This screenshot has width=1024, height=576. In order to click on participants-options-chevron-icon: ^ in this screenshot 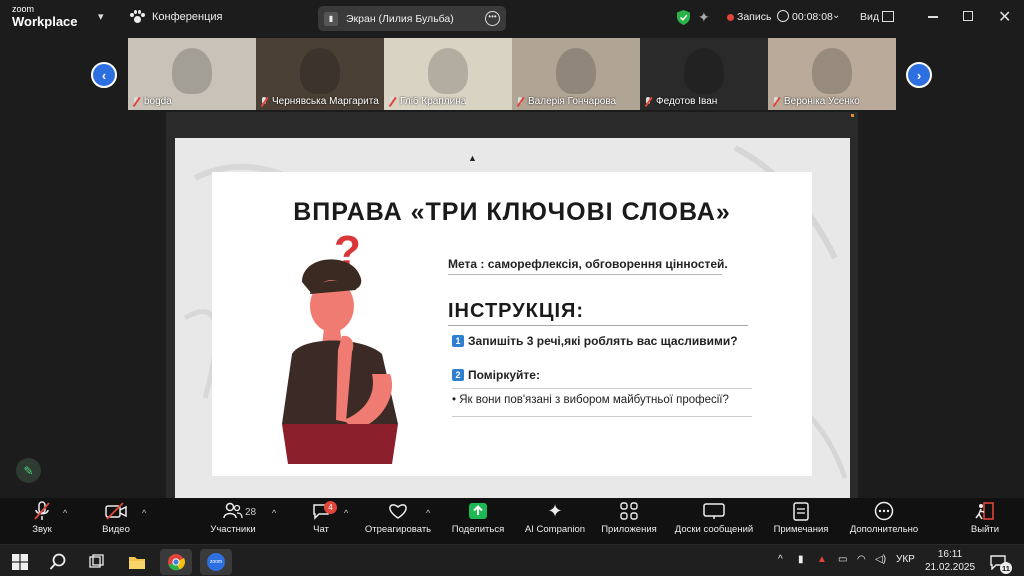, I will do `click(274, 513)`.